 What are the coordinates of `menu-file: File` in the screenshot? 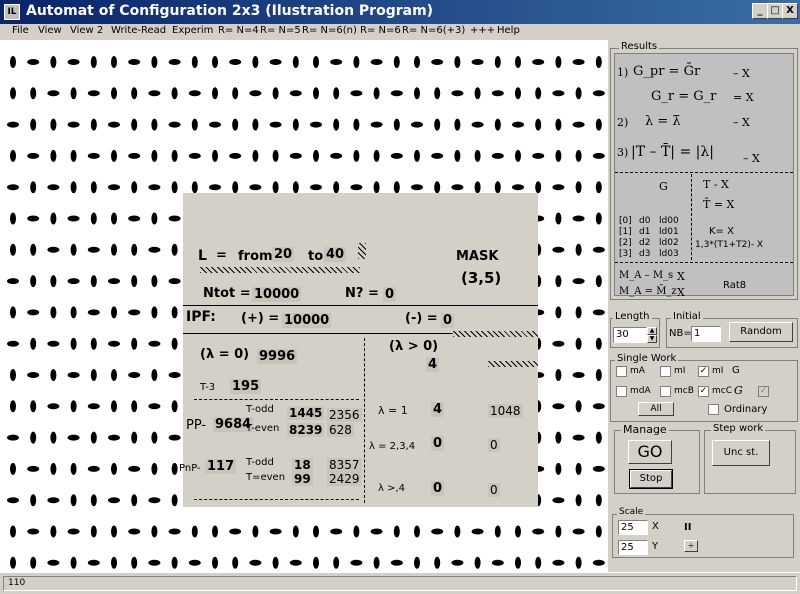 It's located at (20, 30).